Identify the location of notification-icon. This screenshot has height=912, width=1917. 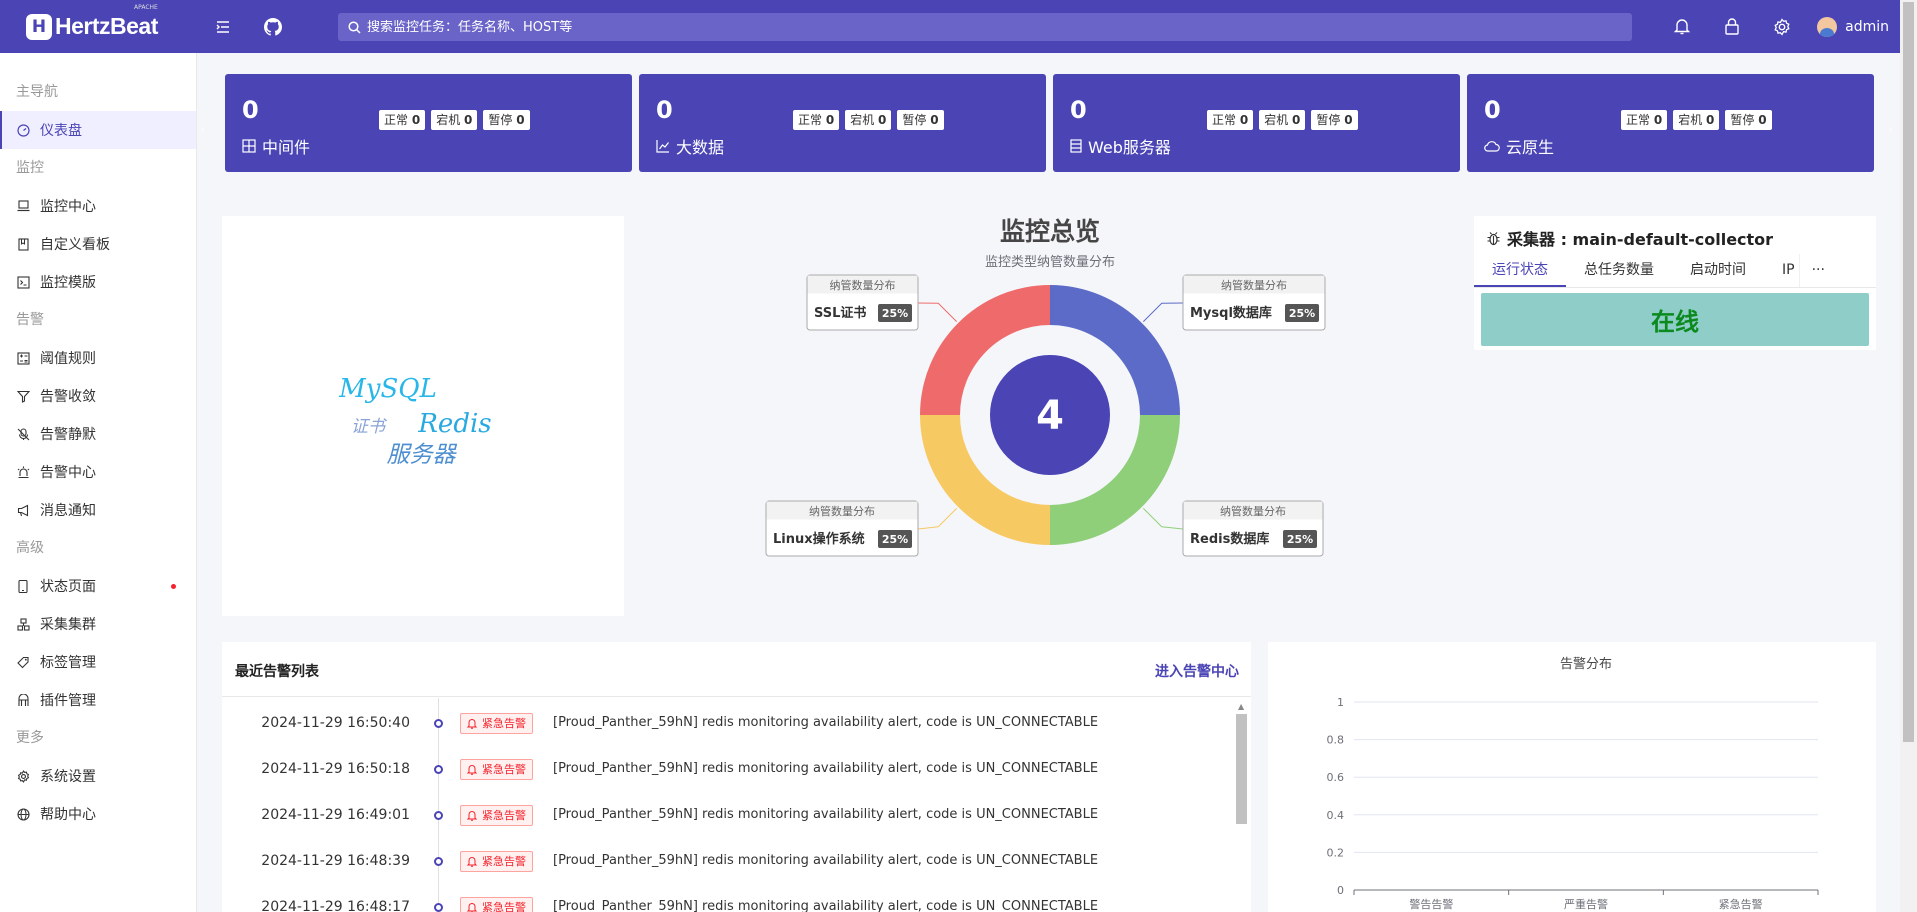
(23, 510).